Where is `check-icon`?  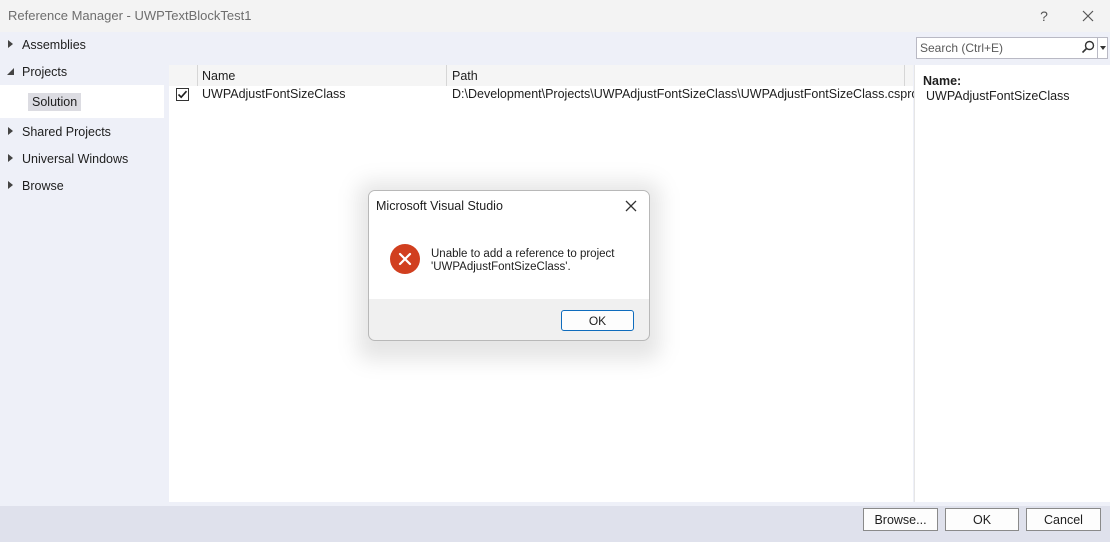 check-icon is located at coordinates (182, 94).